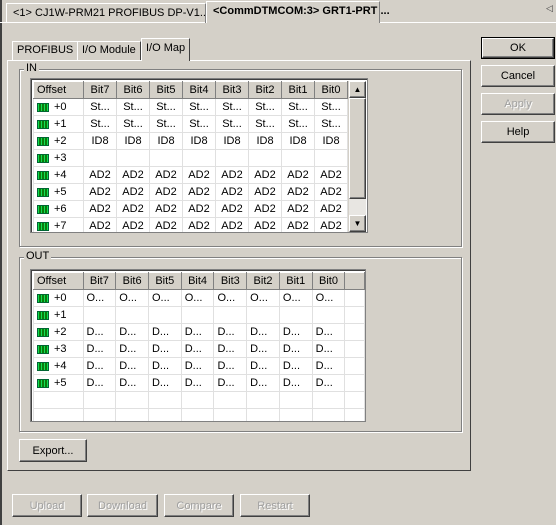  What do you see at coordinates (518, 132) in the screenshot?
I see `help-button: Help` at bounding box center [518, 132].